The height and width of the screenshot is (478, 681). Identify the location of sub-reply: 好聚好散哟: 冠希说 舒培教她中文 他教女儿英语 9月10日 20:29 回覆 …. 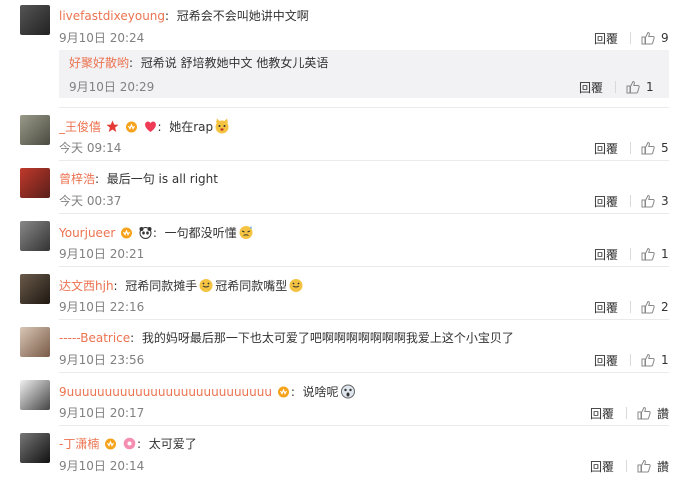
(364, 74).